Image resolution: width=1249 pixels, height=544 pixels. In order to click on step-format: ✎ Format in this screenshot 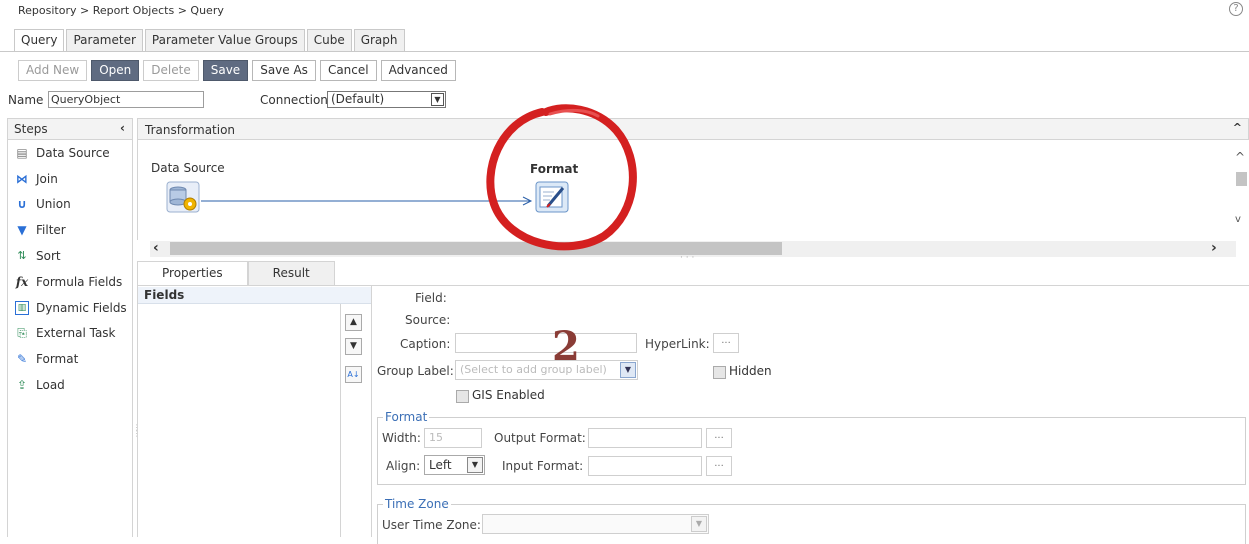, I will do `click(70, 359)`.